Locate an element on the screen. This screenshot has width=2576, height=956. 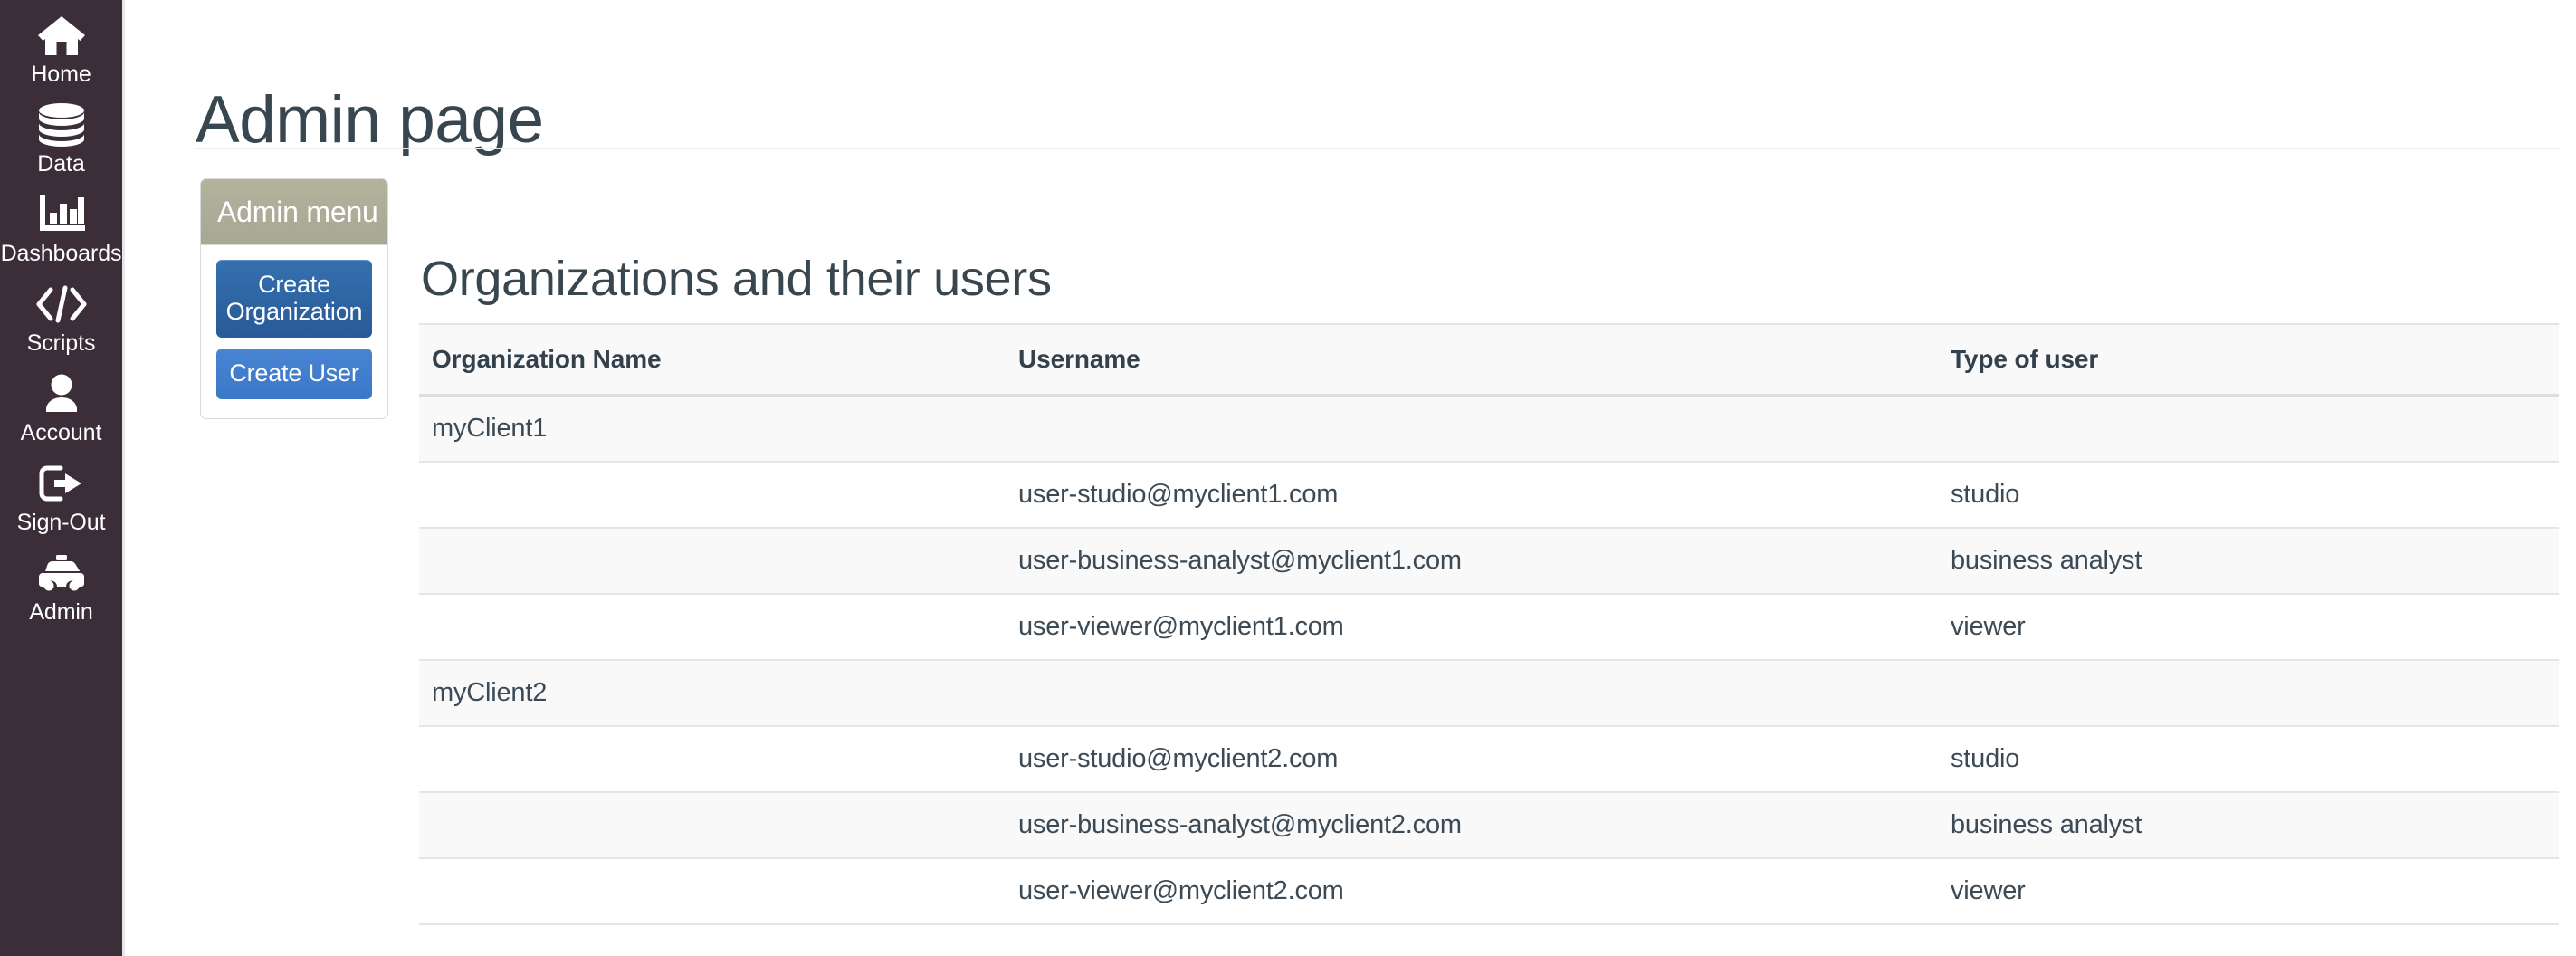
create-organization-button: Create Organization is located at coordinates (294, 299).